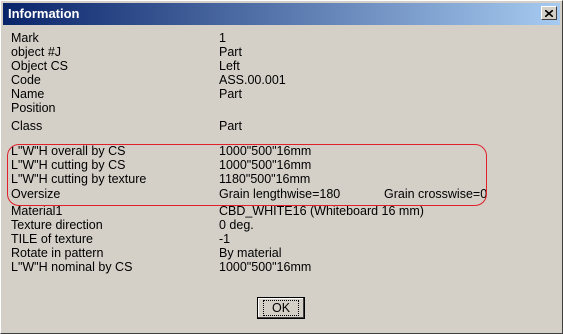 This screenshot has width=563, height=334. Describe the element at coordinates (225, 239) in the screenshot. I see `row-value: -1` at that location.